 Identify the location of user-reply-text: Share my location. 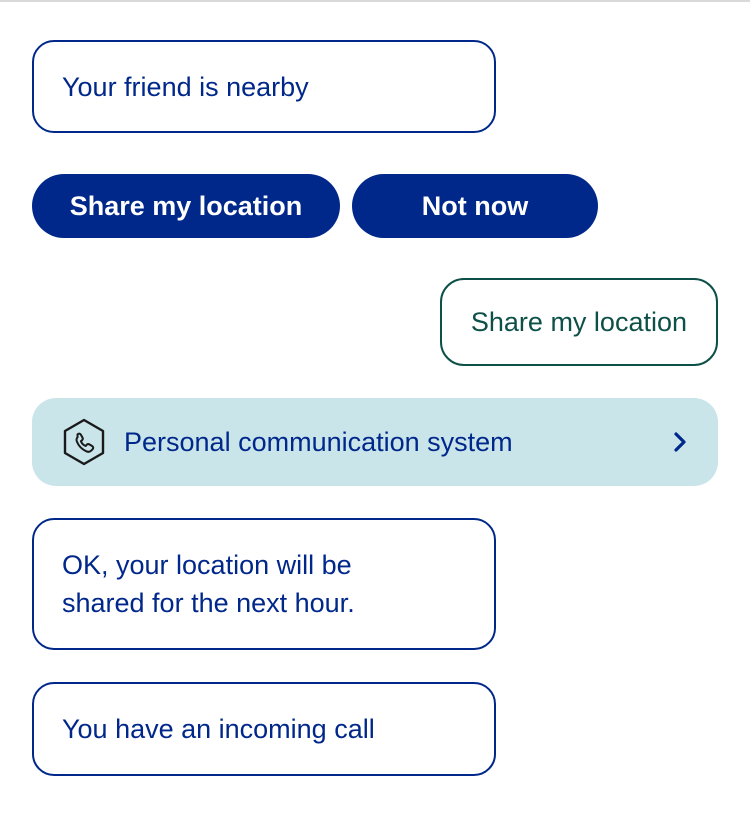
(578, 321).